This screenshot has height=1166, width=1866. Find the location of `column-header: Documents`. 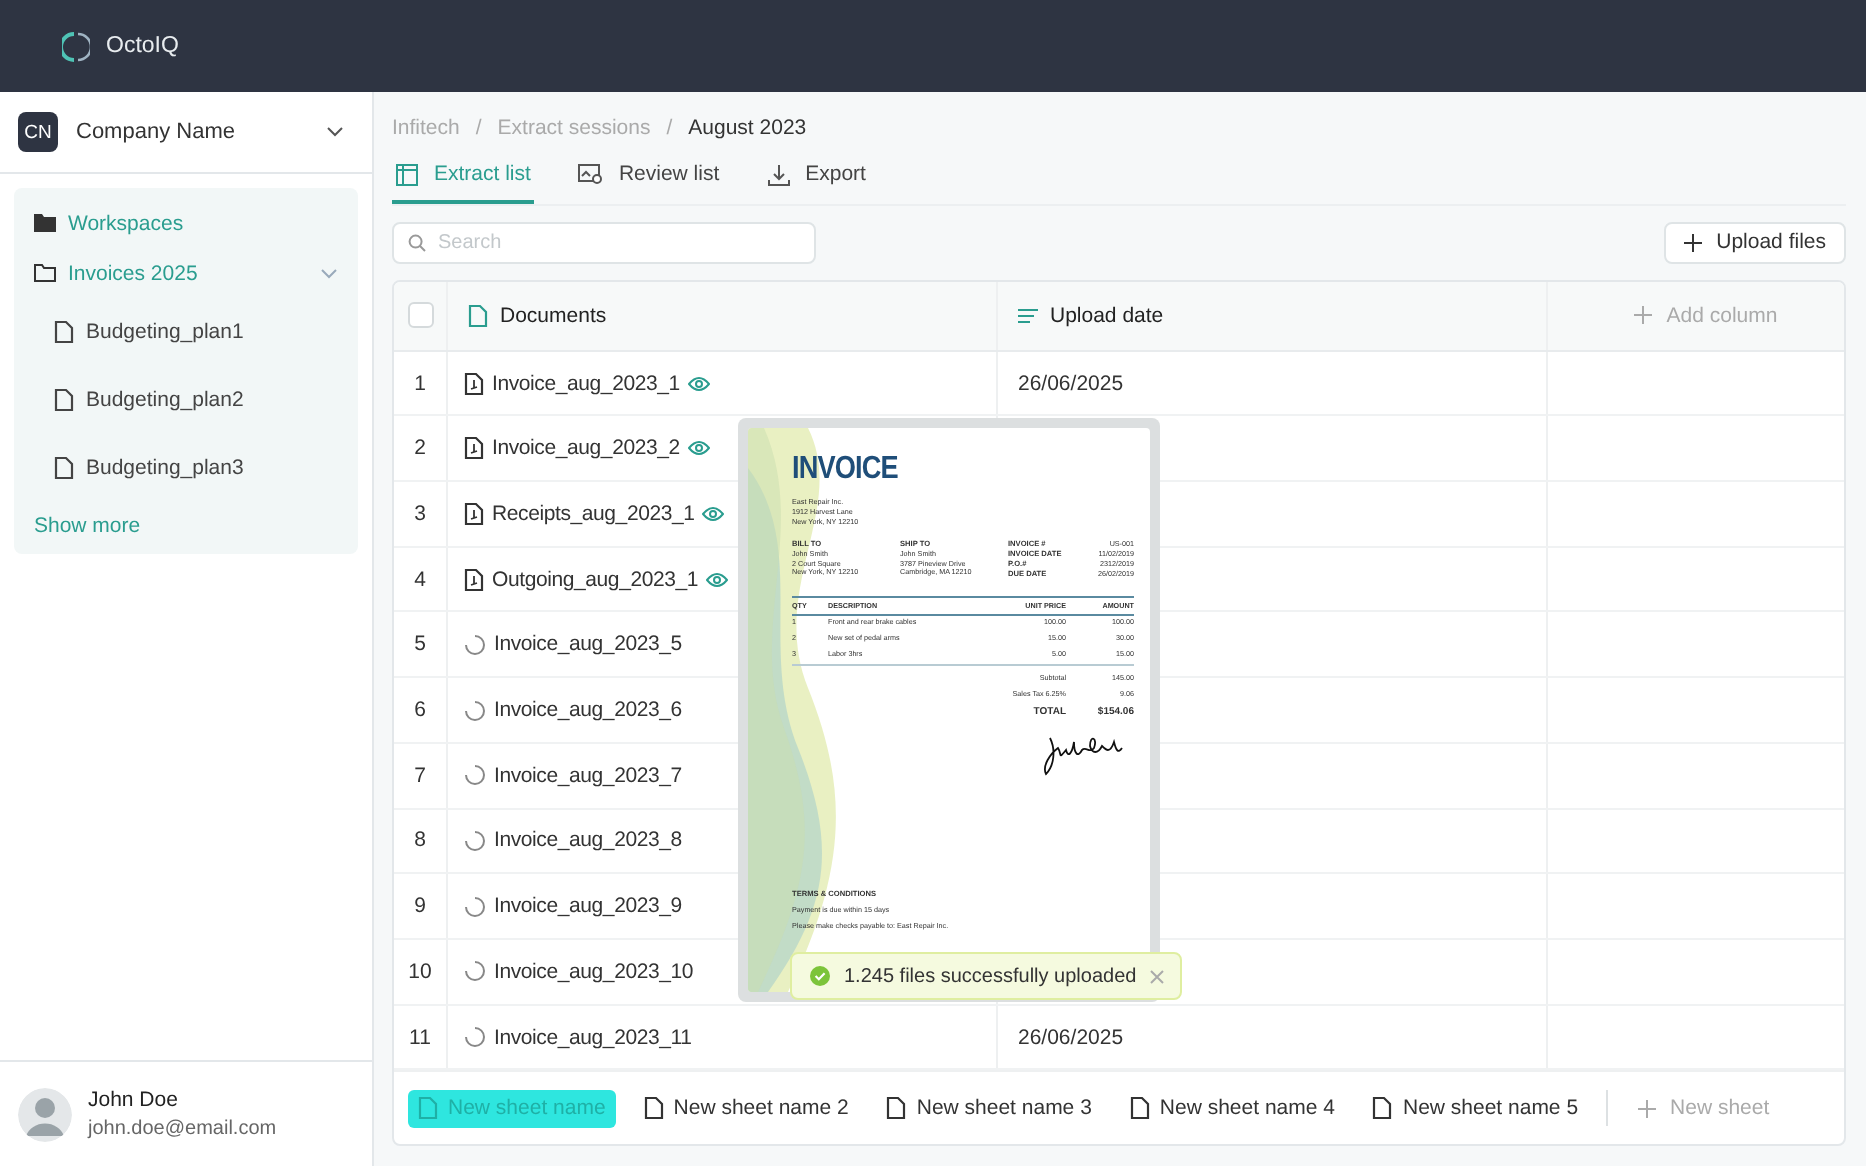

column-header: Documents is located at coordinates (553, 315).